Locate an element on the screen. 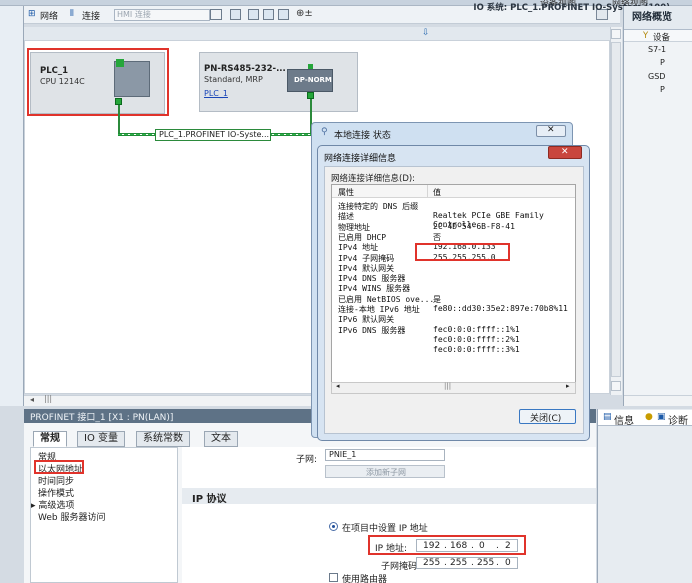 The image size is (692, 583). set-ip-radio-dot is located at coordinates (333, 526).